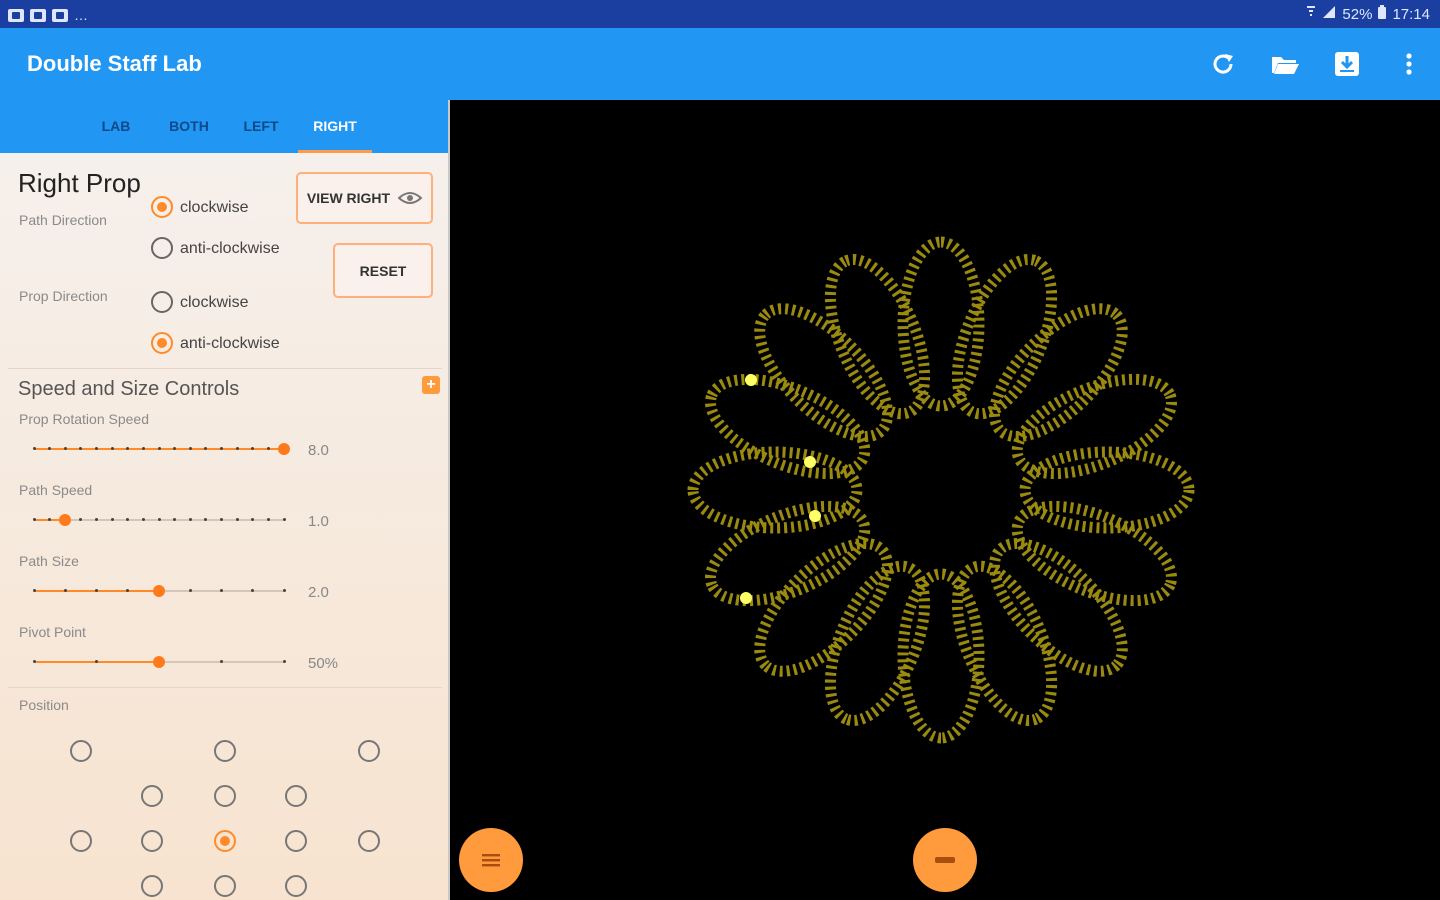 Image resolution: width=1440 pixels, height=900 pixels. What do you see at coordinates (1311, 14) in the screenshot?
I see `wifi-icon` at bounding box center [1311, 14].